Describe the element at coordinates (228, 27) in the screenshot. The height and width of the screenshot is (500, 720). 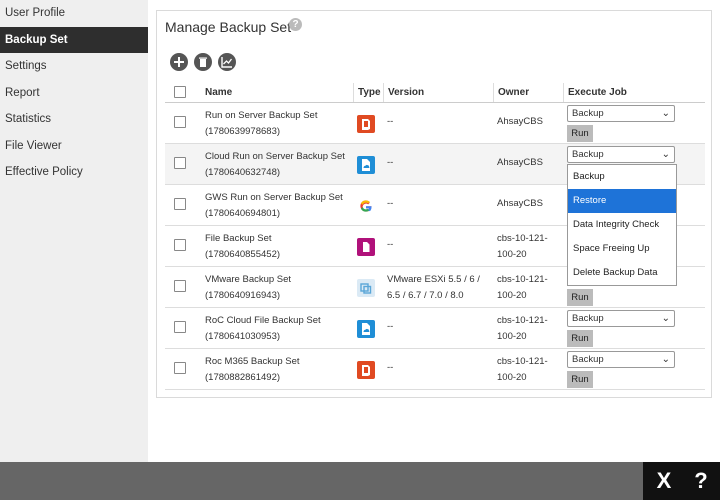
I see `page-title: Manage Backup Set` at that location.